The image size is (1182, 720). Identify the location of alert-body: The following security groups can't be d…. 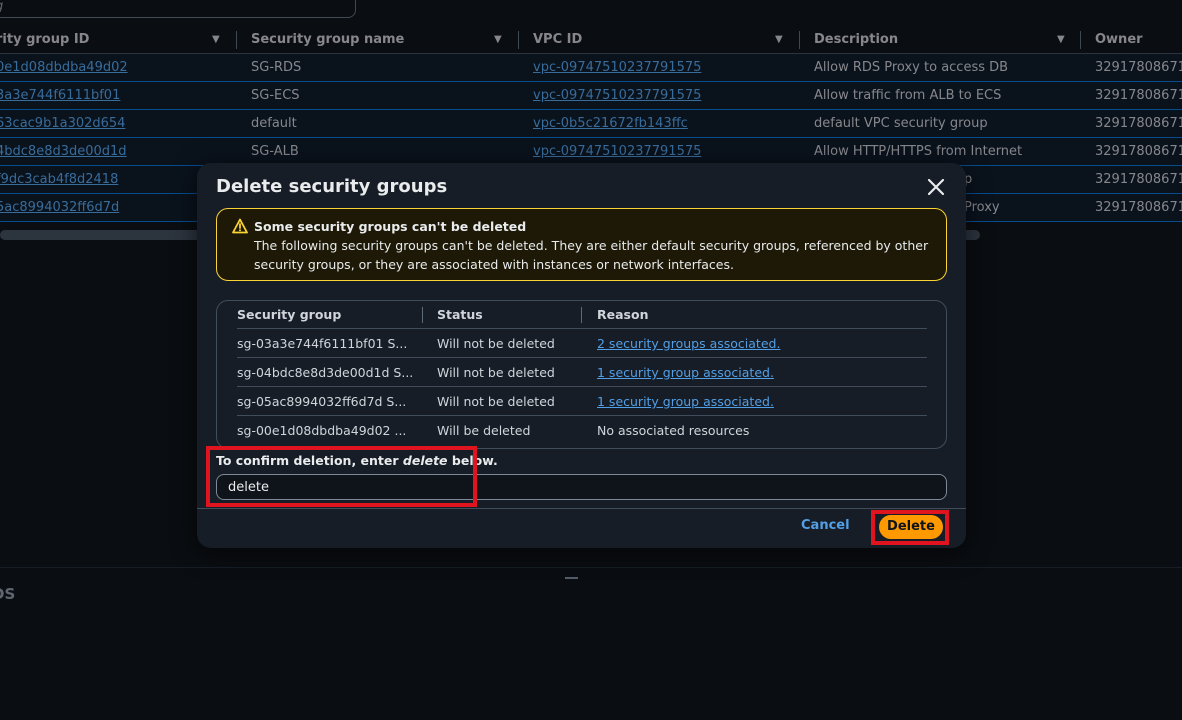
(591, 255).